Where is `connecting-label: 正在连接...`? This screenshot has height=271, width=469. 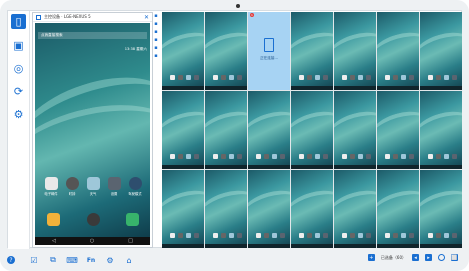 connecting-label: 正在连接... is located at coordinates (269, 58).